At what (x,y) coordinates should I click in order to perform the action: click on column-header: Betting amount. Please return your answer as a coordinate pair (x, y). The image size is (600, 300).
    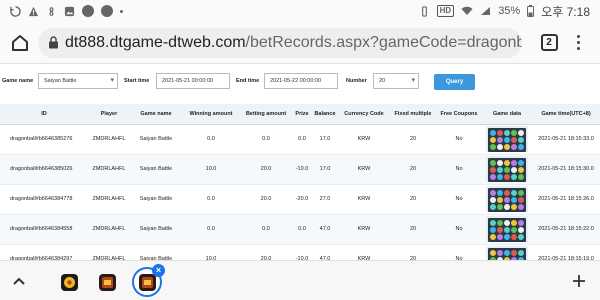
    Looking at the image, I should click on (266, 114).